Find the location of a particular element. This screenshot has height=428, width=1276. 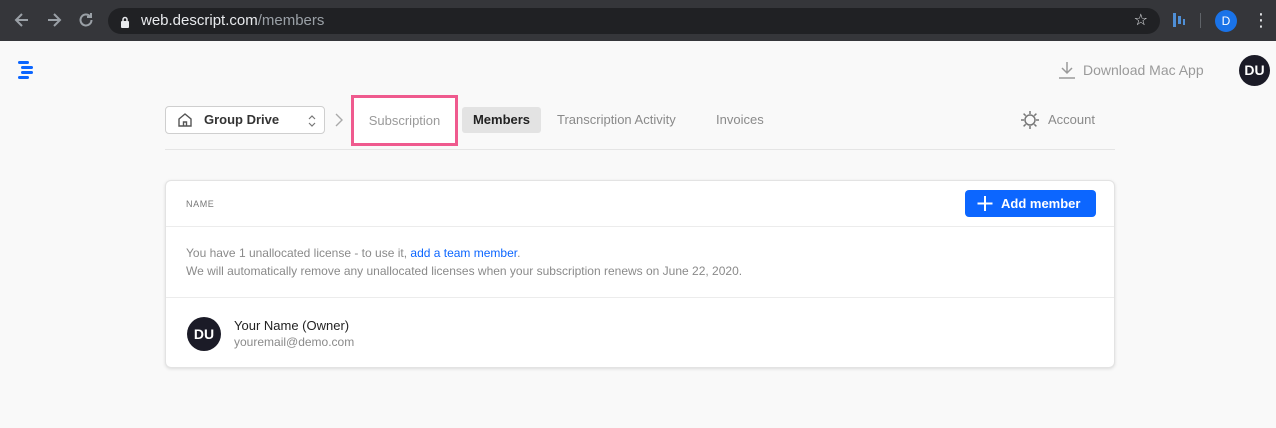

tab-invoices: Invoices is located at coordinates (740, 120).